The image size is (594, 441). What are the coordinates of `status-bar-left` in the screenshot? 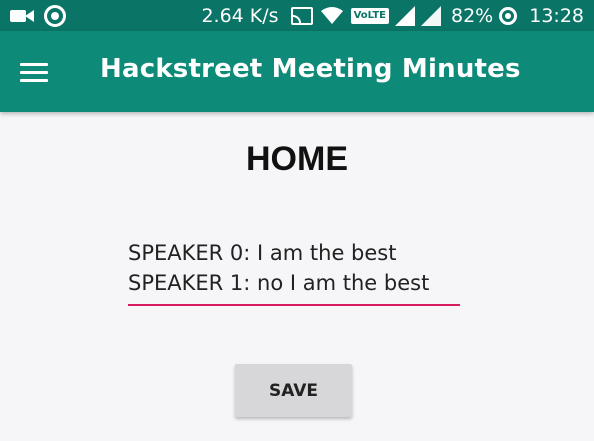 It's located at (38, 16).